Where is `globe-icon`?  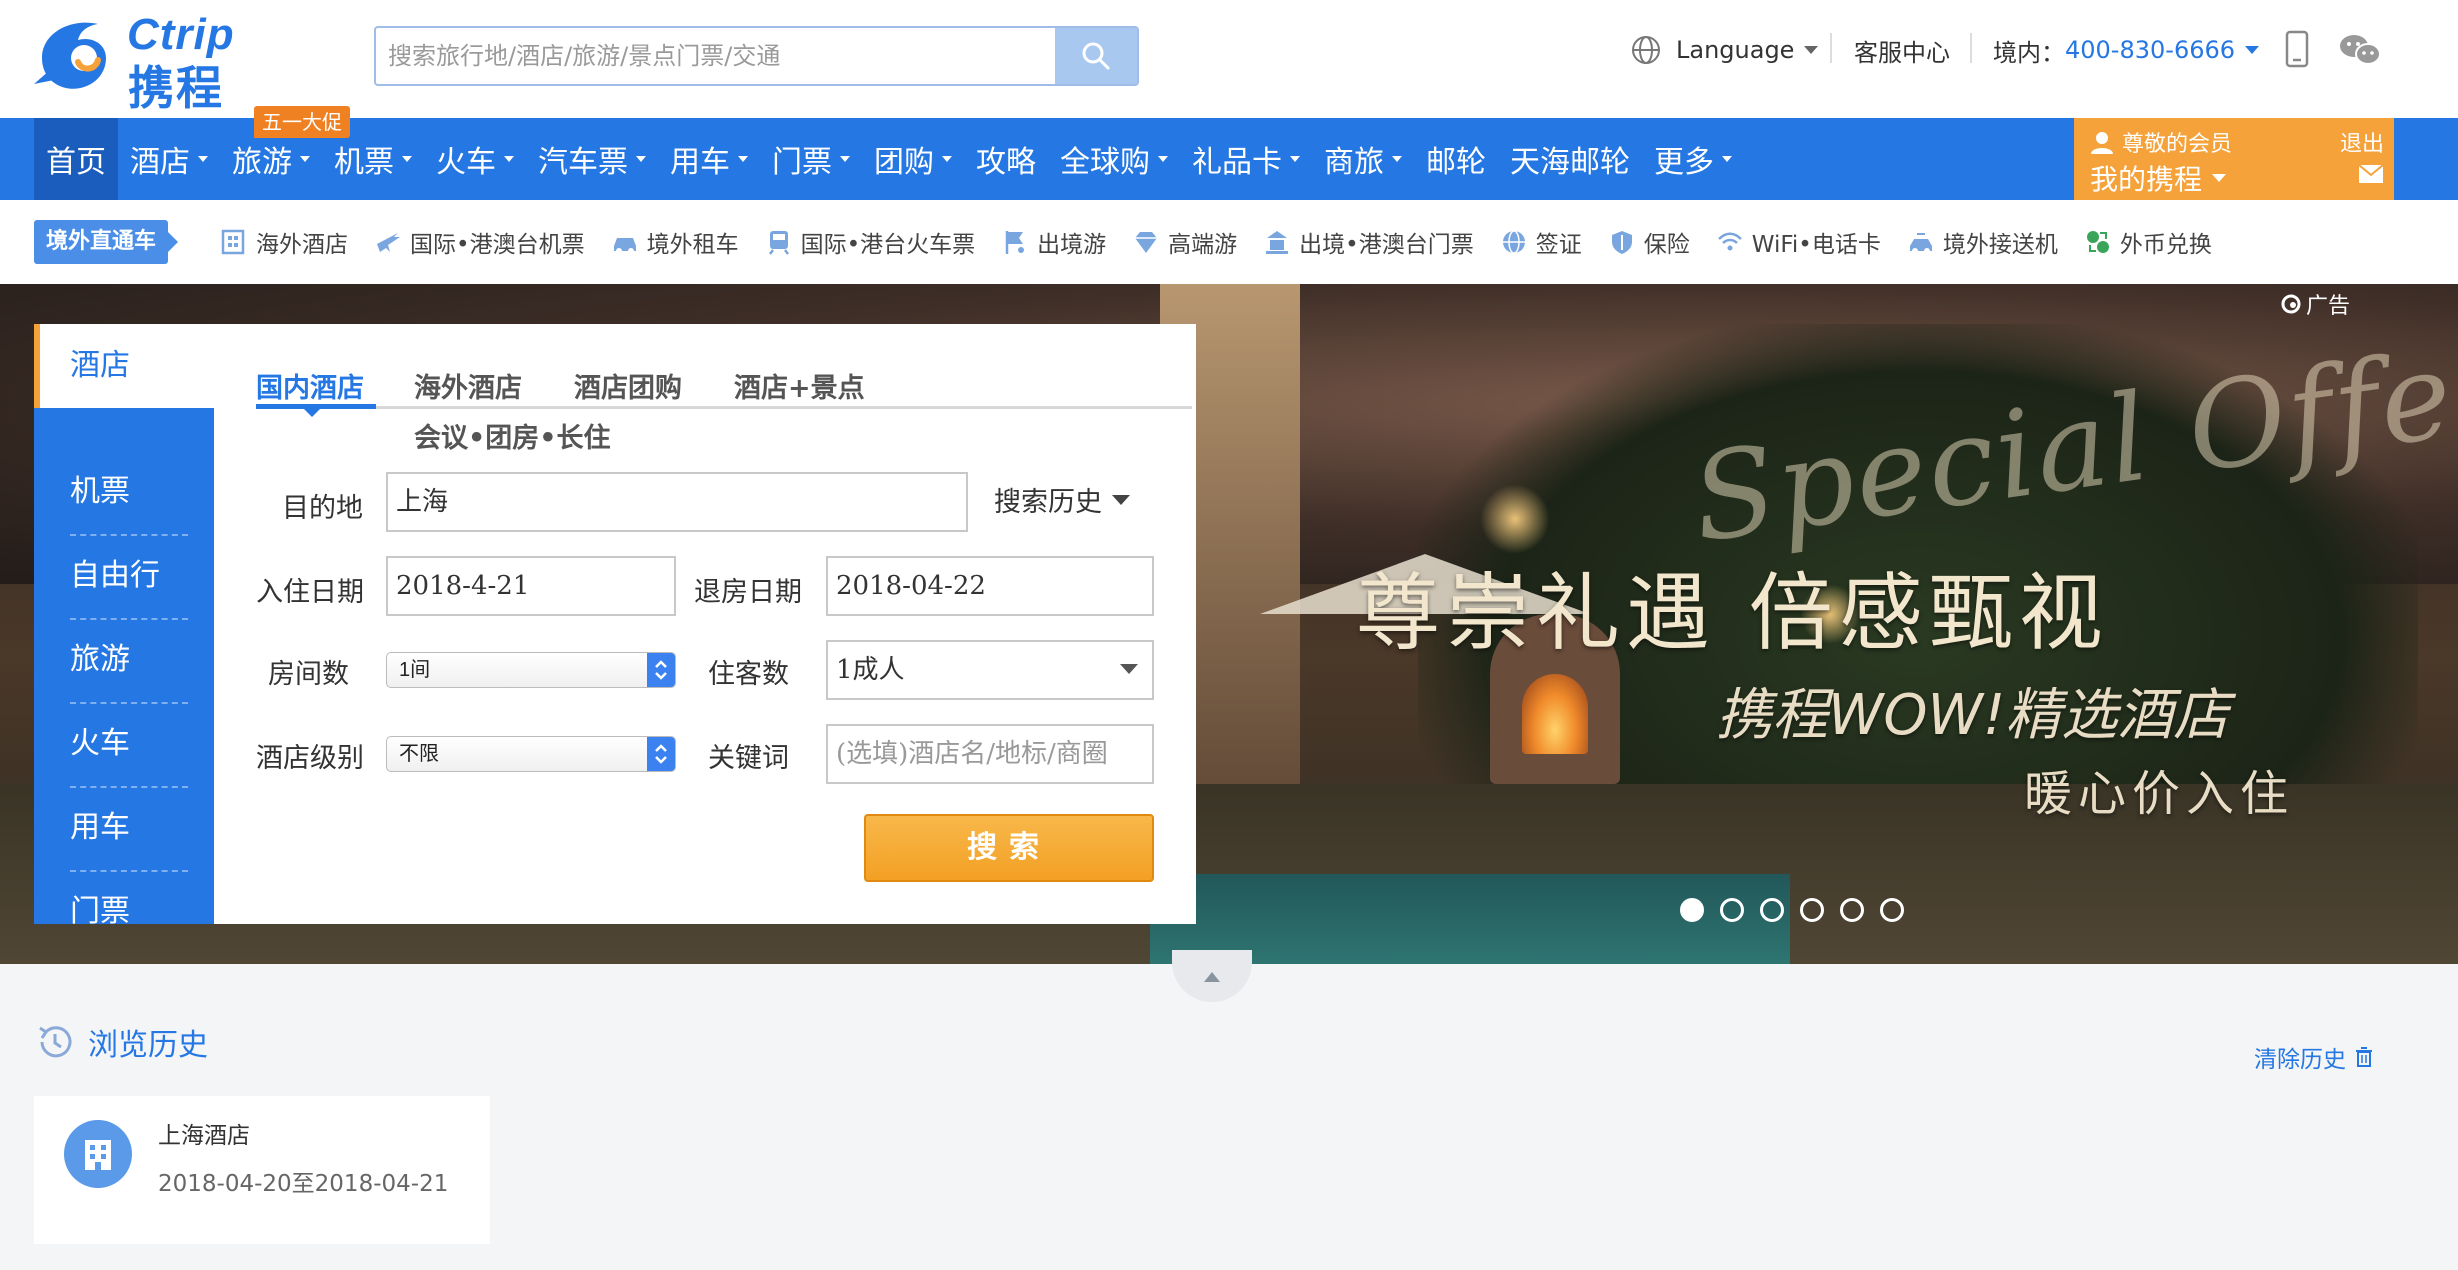
globe-icon is located at coordinates (1646, 50).